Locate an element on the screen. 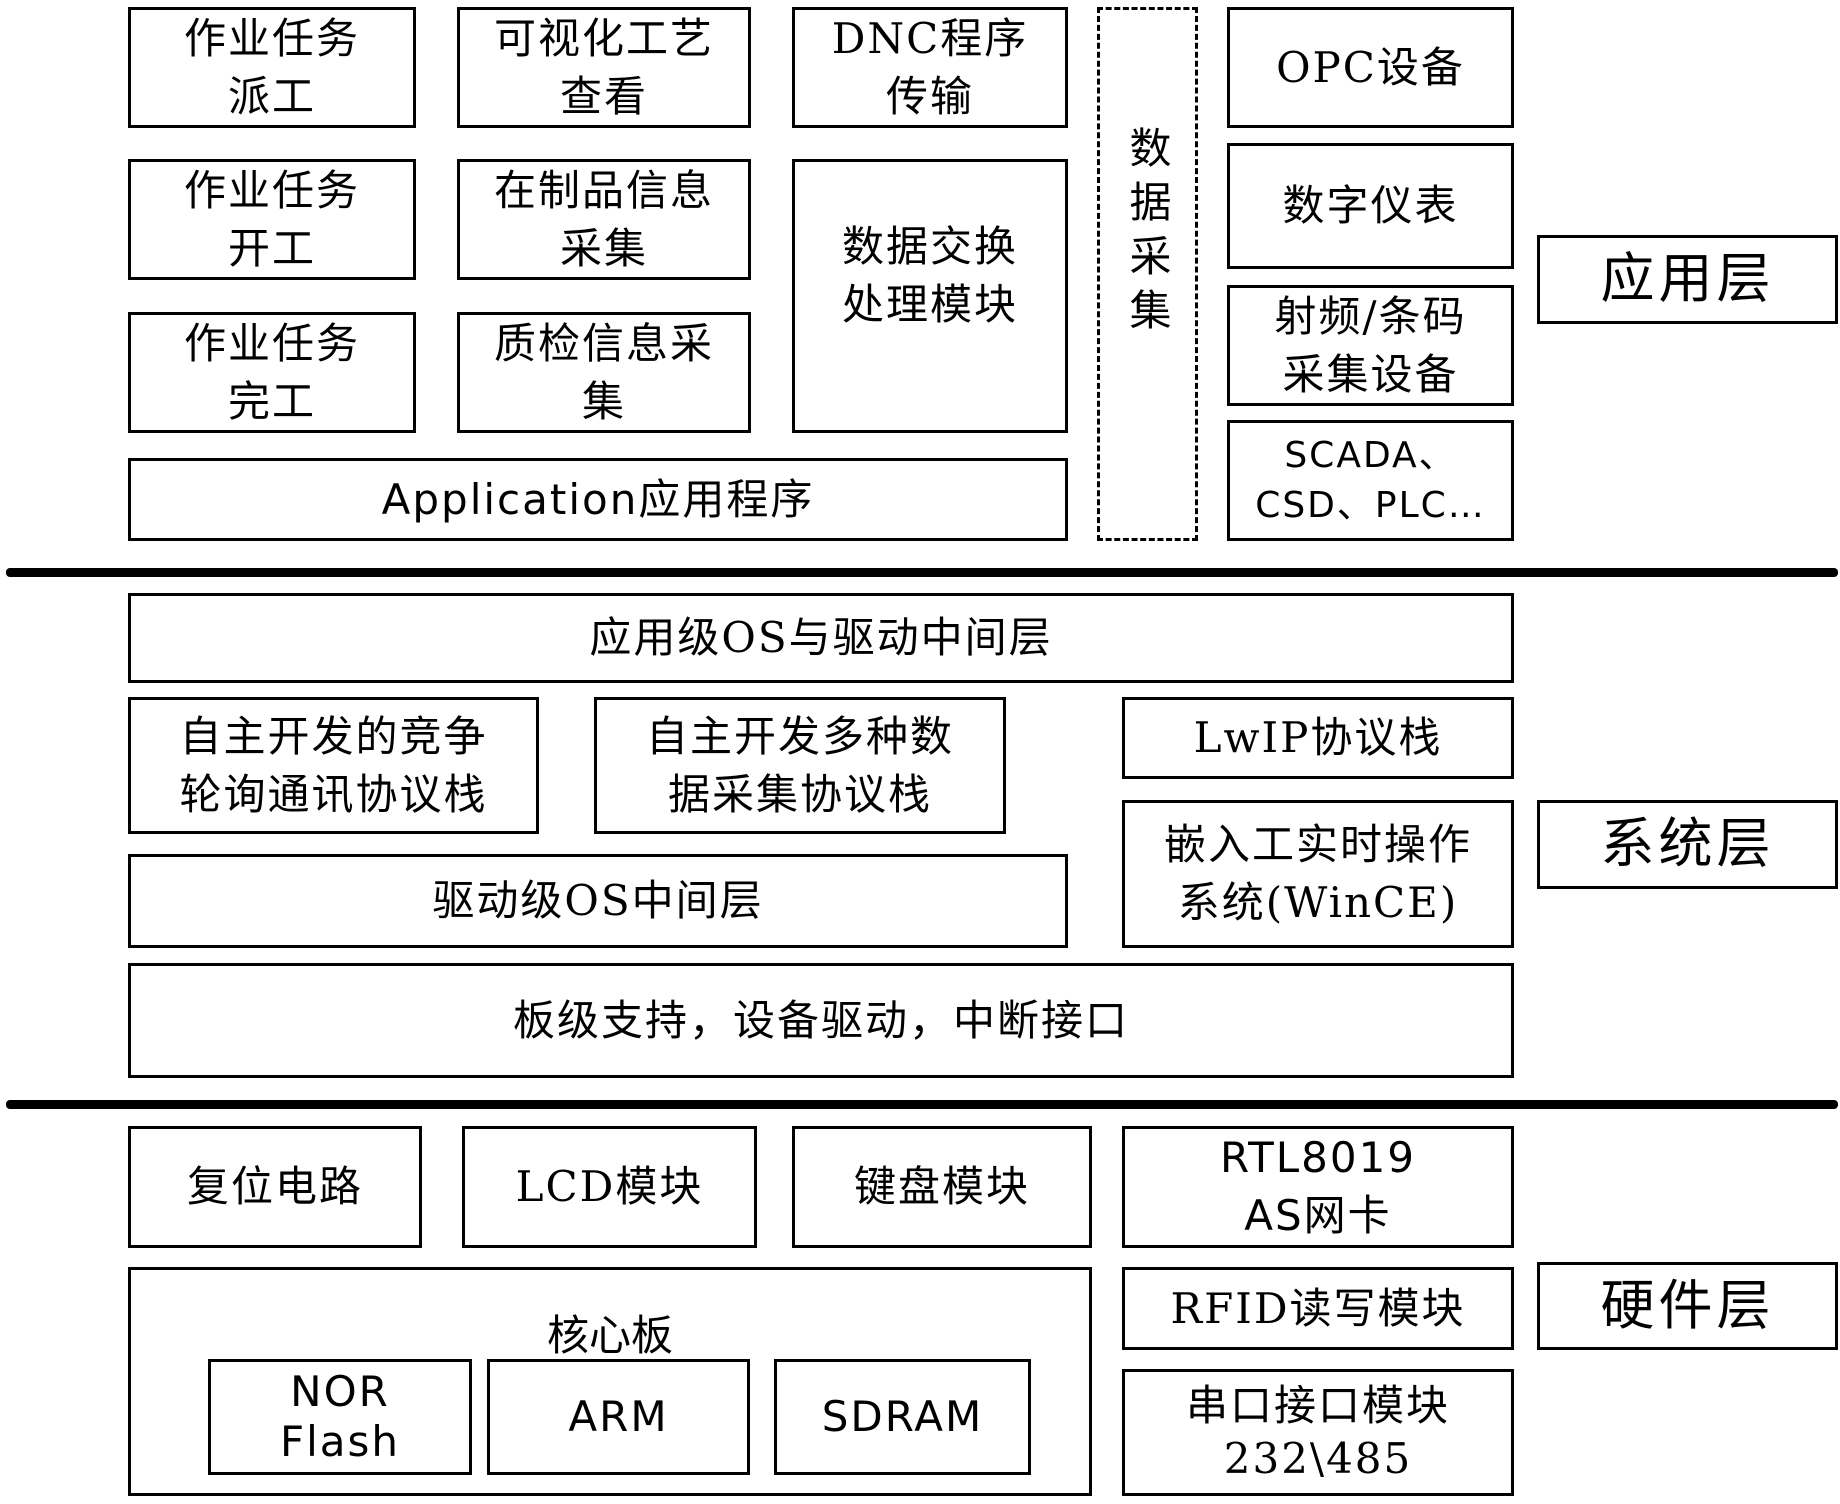  module-keyboard: 键盘模块 is located at coordinates (942, 1187).